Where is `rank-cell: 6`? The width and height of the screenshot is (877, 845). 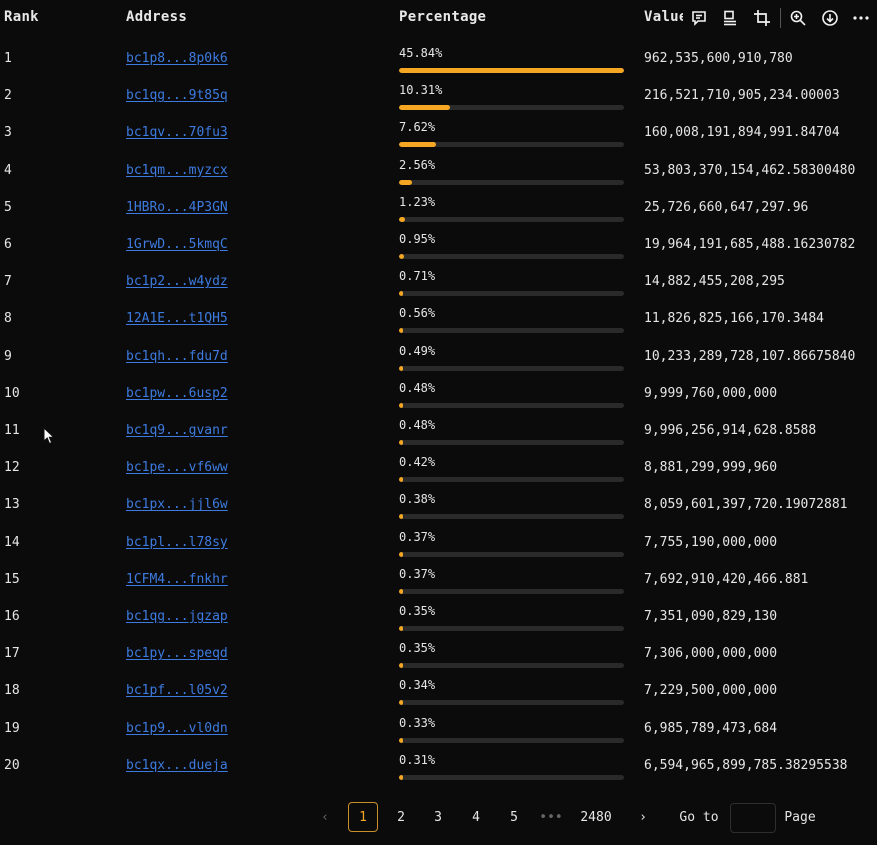
rank-cell: 6 is located at coordinates (8, 244).